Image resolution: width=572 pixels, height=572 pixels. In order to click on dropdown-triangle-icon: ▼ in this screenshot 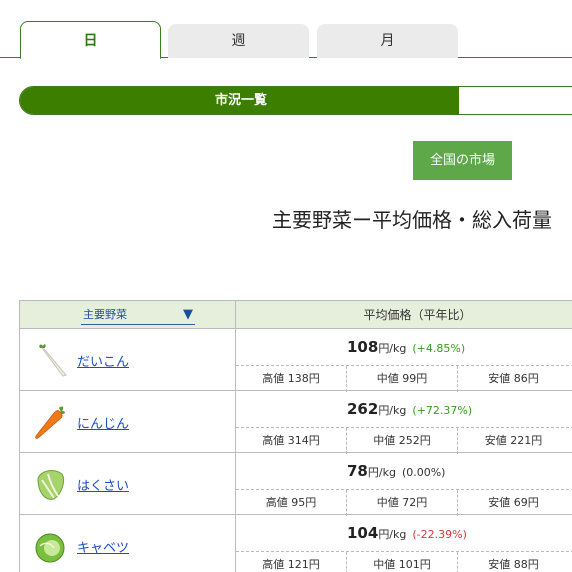, I will do `click(188, 314)`.